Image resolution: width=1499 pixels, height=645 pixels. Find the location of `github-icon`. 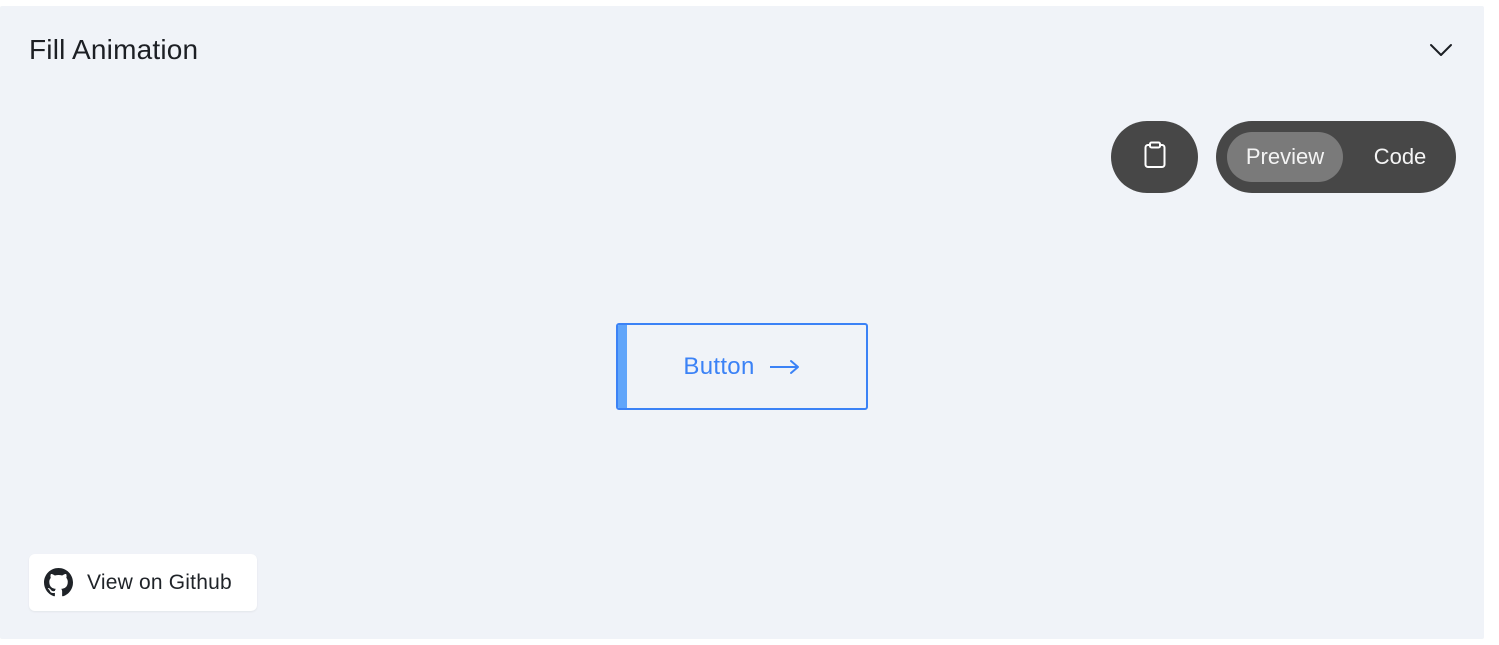

github-icon is located at coordinates (58, 582).